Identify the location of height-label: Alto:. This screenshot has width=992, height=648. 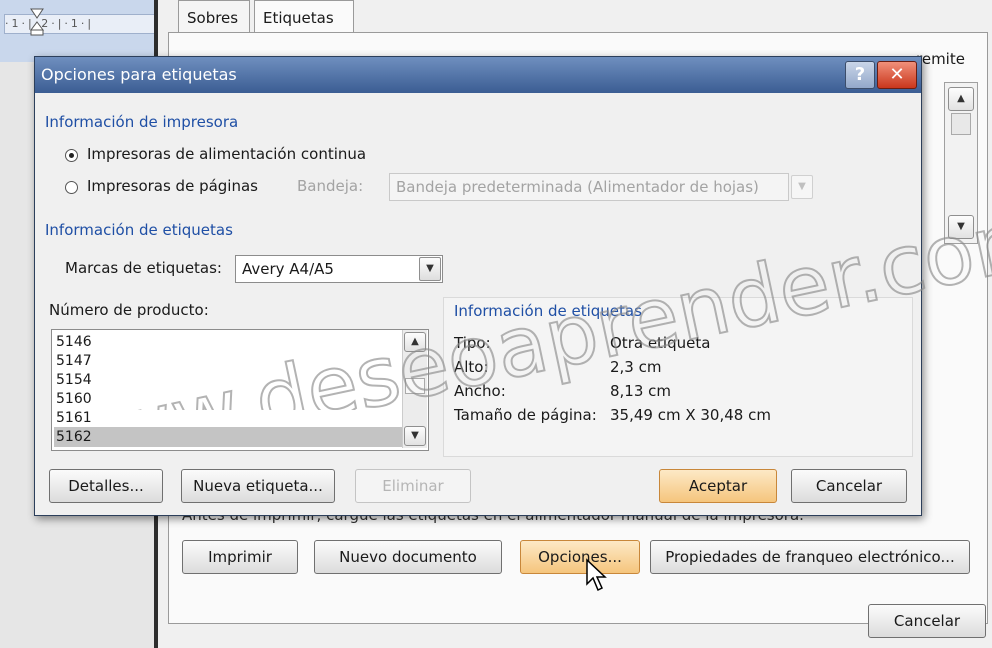
(471, 367).